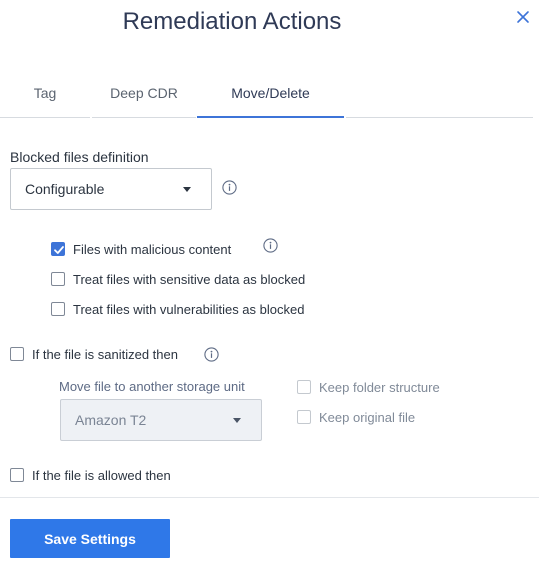  What do you see at coordinates (45, 93) in the screenshot?
I see `tab-tag-label: Tag` at bounding box center [45, 93].